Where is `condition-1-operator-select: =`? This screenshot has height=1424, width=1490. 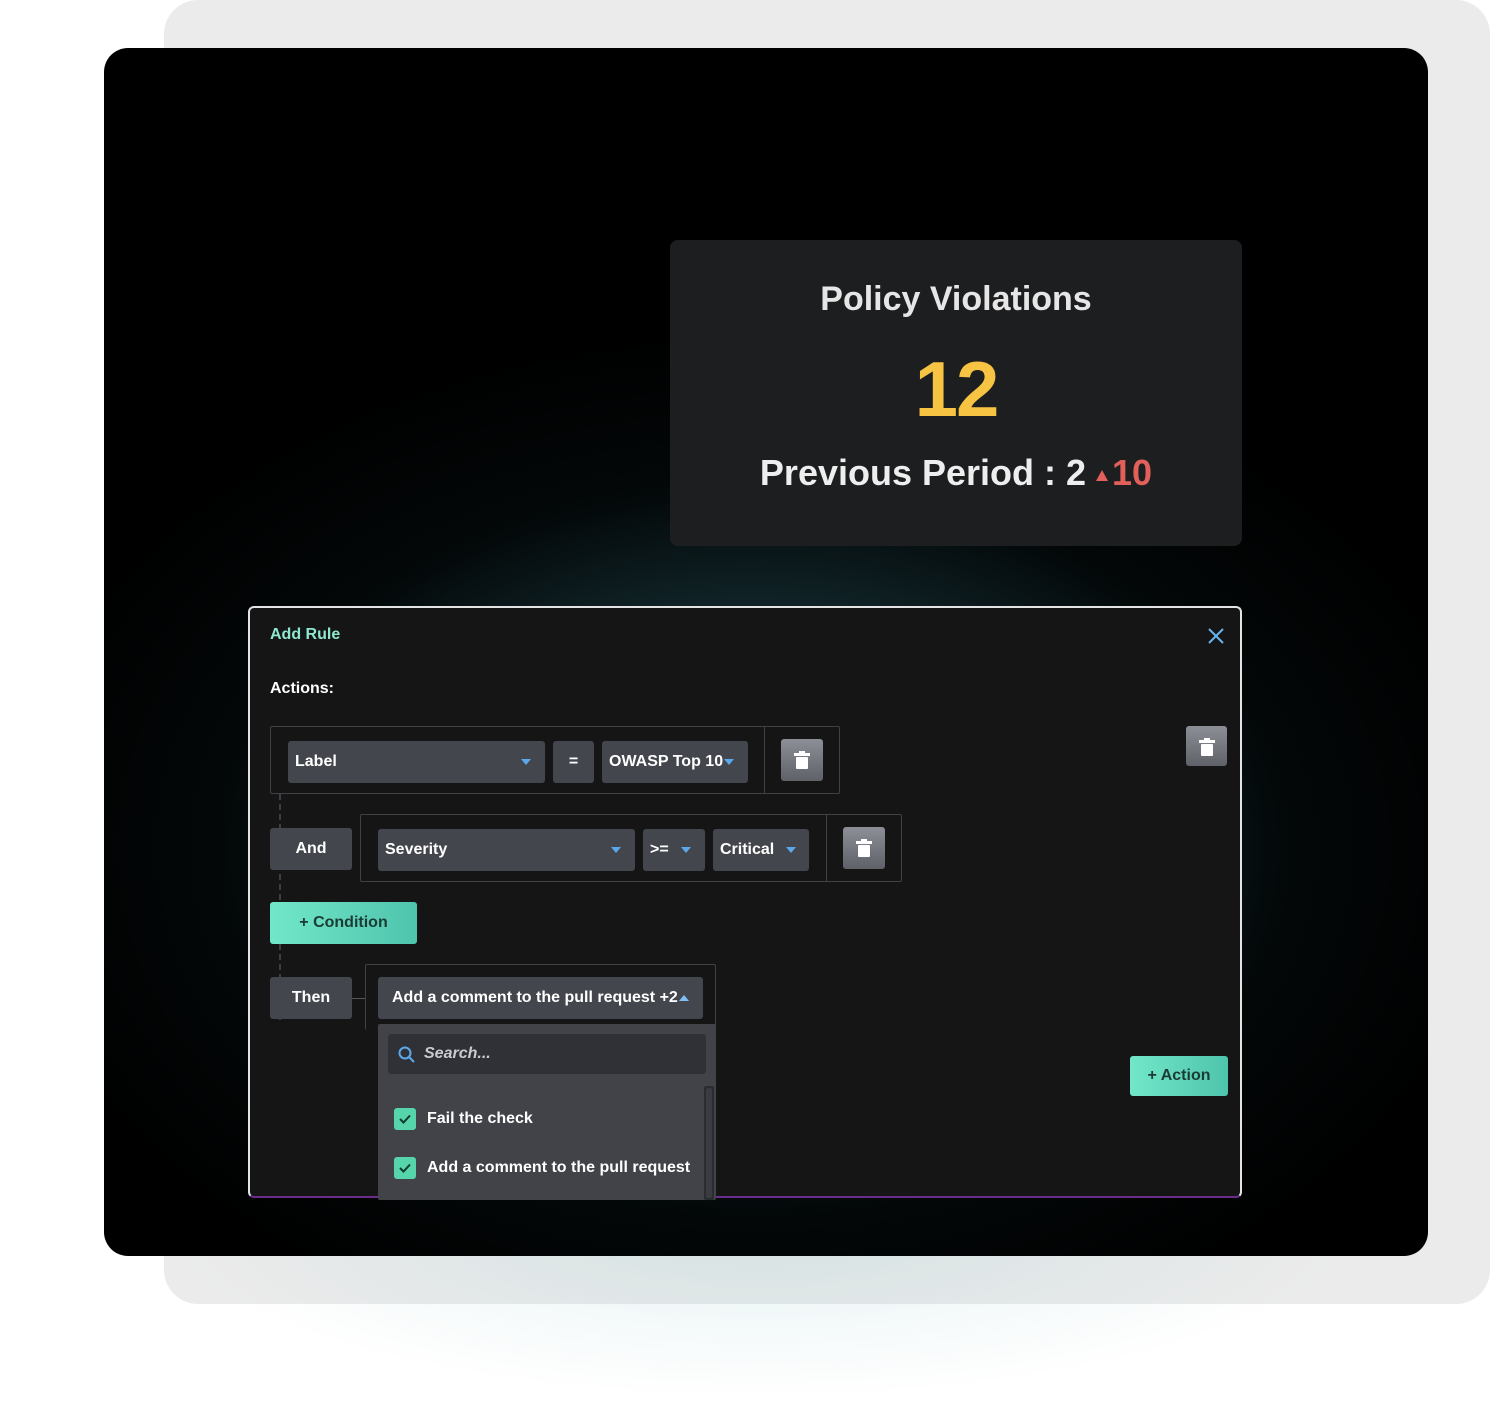
condition-1-operator-select: = is located at coordinates (573, 762).